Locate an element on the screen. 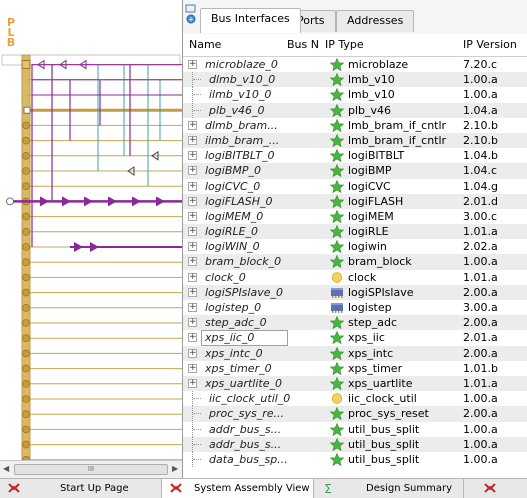  table-row: + dlmb_bram... lmb_bram_if_cntlr 2.10.b is located at coordinates (355, 125).